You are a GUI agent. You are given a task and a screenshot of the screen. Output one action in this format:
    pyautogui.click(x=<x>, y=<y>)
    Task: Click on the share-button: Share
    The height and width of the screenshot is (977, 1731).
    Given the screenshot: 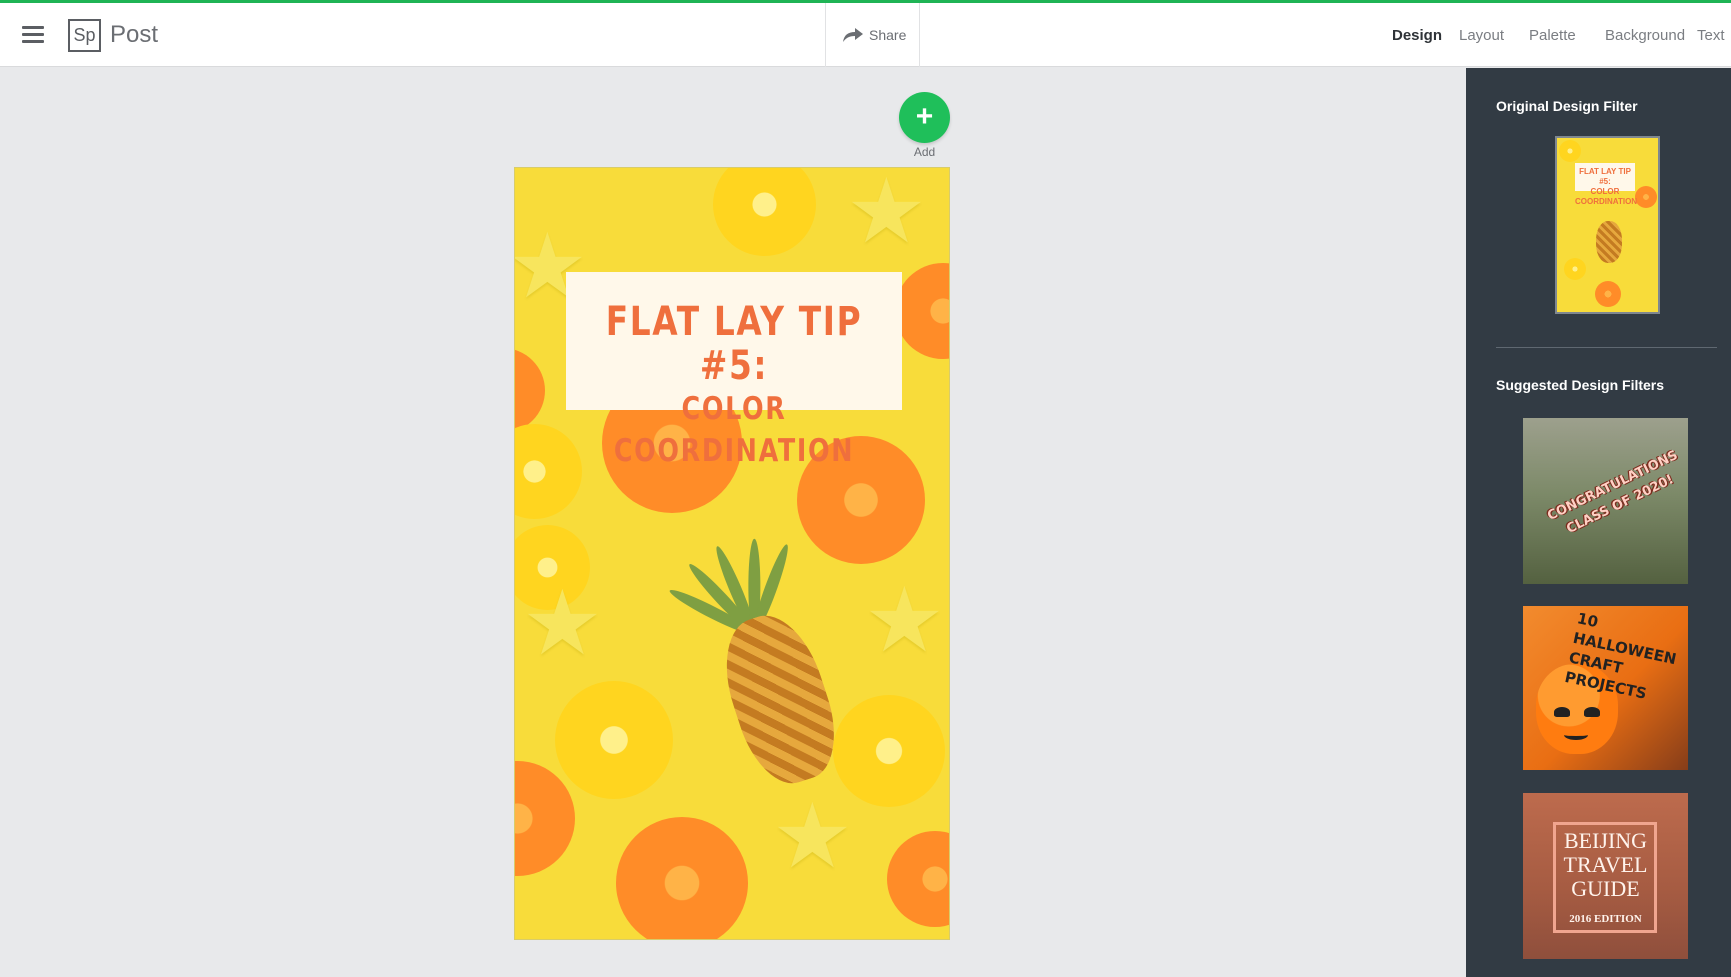 What is the action you would take?
    pyautogui.click(x=872, y=35)
    